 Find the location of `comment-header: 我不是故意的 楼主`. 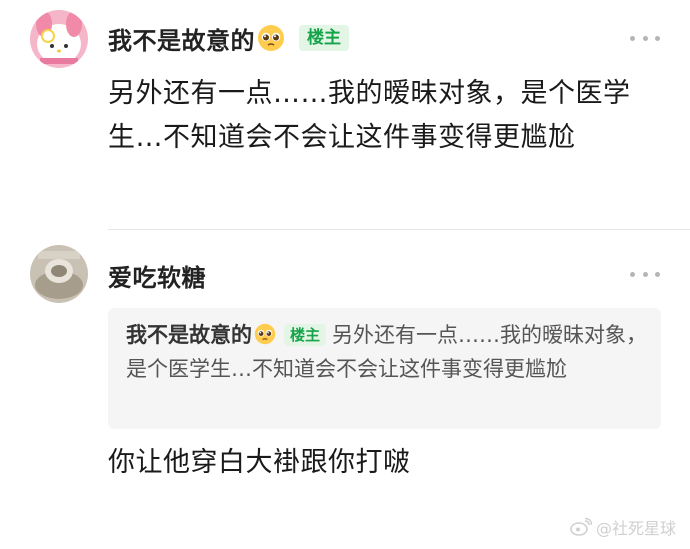

comment-header: 我不是故意的 楼主 is located at coordinates (228, 38).